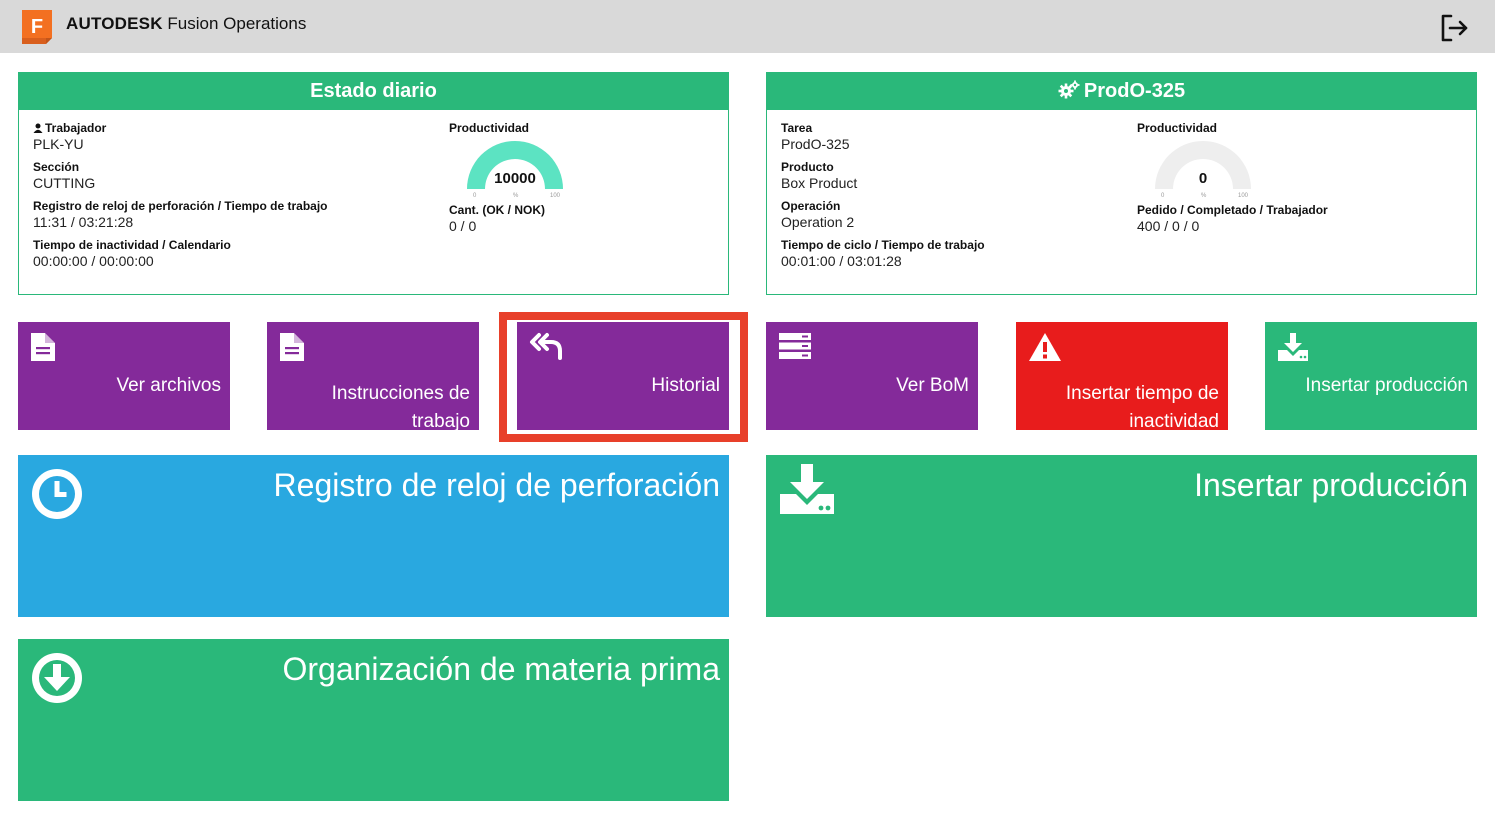  What do you see at coordinates (373, 720) in the screenshot?
I see `raw-material-button: Organización de materia prima` at bounding box center [373, 720].